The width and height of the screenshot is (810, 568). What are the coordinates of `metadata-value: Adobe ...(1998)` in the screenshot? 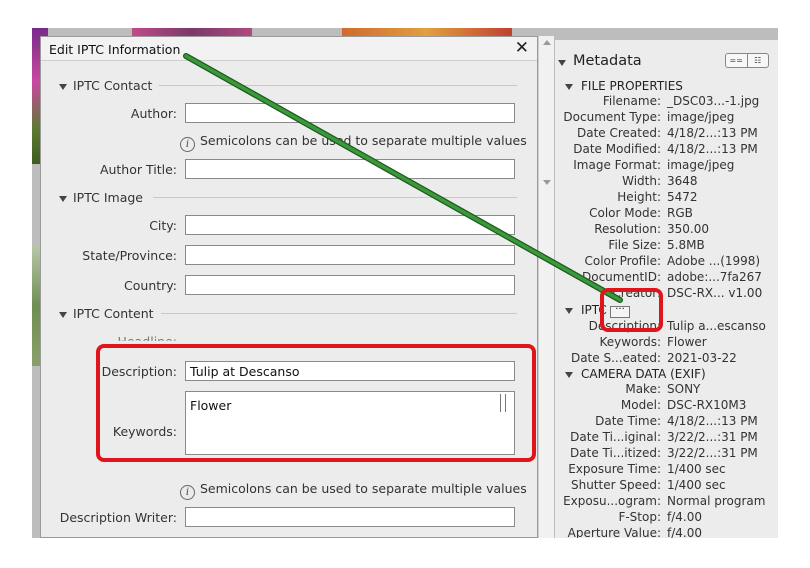 It's located at (714, 261).